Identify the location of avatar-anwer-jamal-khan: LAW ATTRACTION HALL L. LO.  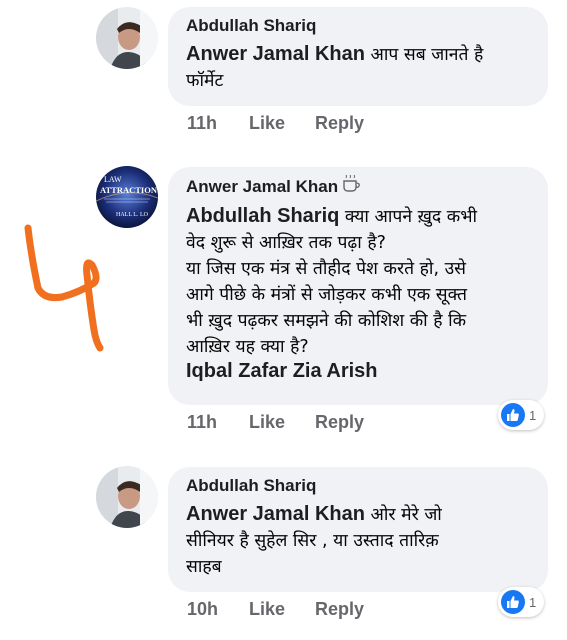
(127, 197).